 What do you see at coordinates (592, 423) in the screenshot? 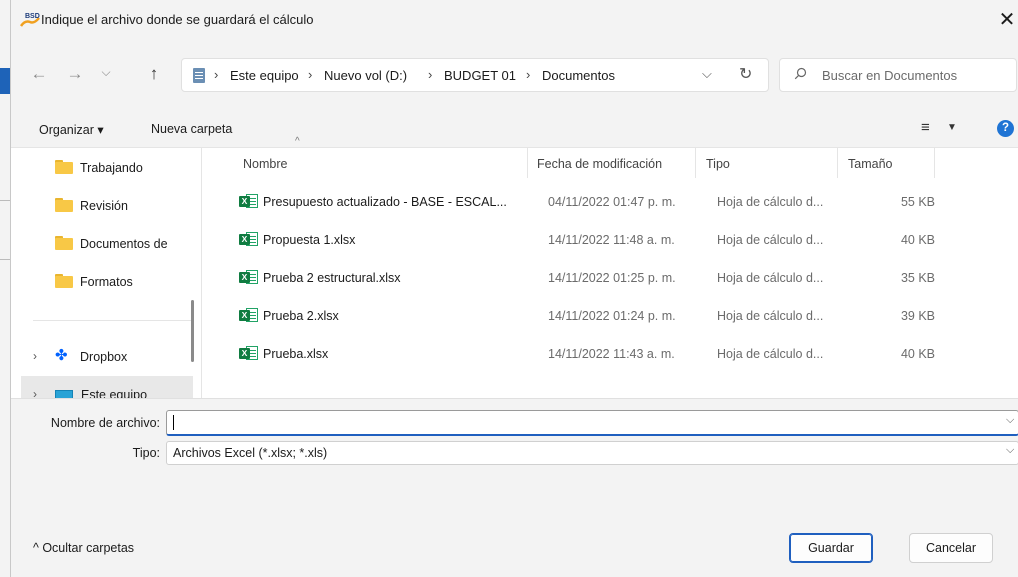
I see `filename-input` at bounding box center [592, 423].